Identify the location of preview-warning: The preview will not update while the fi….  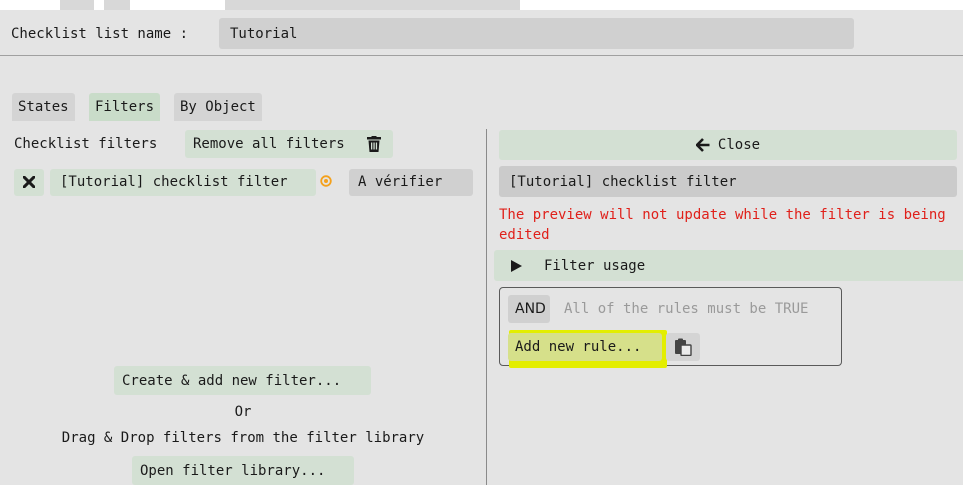
(722, 225).